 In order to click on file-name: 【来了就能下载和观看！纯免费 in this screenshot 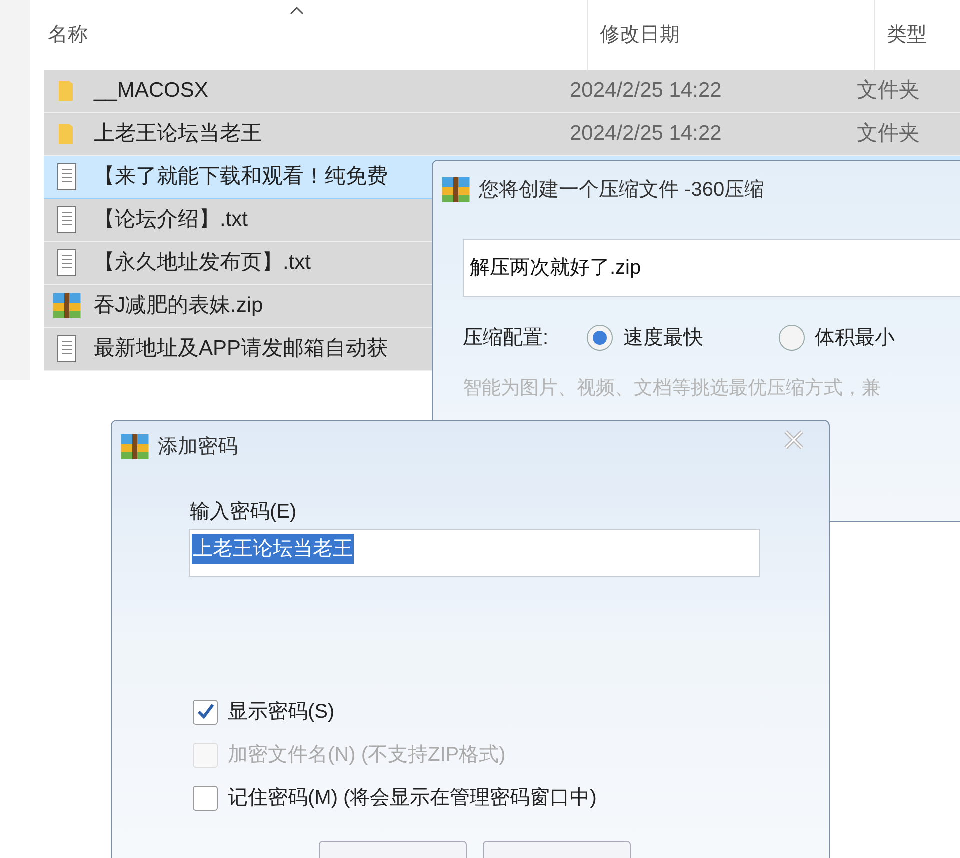, I will do `click(241, 177)`.